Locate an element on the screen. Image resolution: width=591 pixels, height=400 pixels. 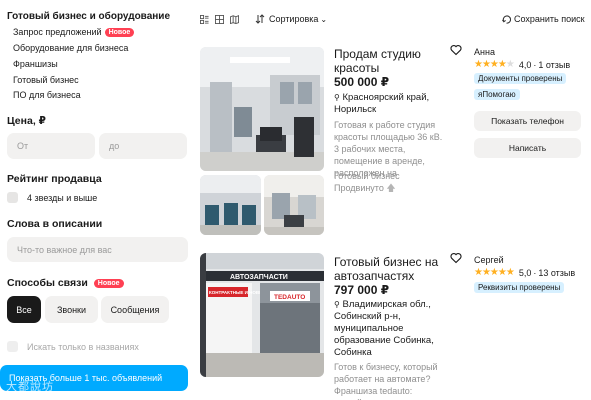
contact-messages-chip: Сообщения is located at coordinates (135, 309).